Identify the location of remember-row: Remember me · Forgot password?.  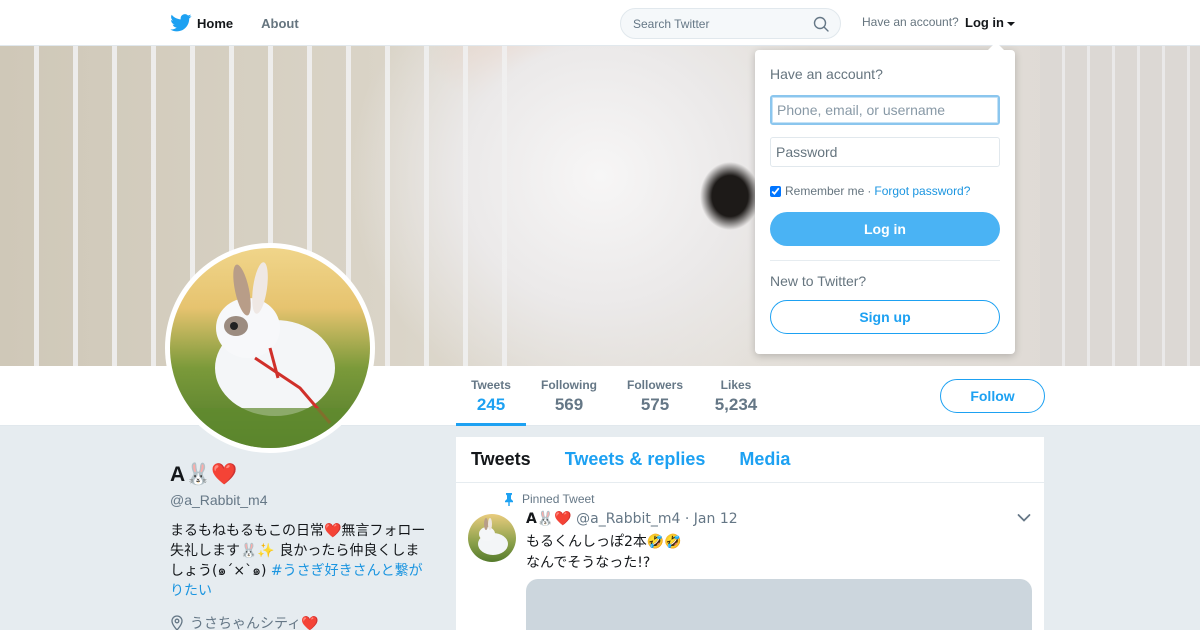
(870, 191).